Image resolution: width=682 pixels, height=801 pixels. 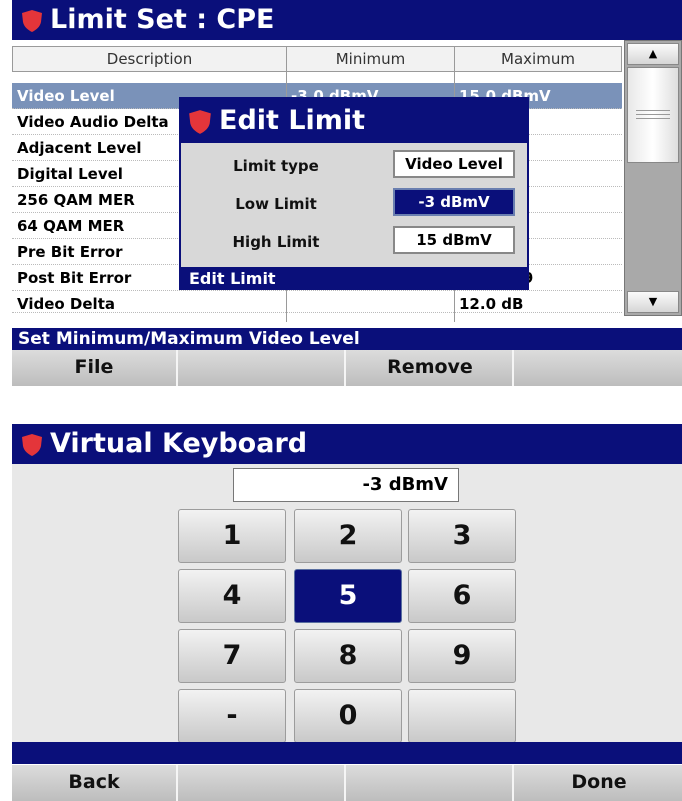 I want to click on title-bar: Virtual Keyboard, so click(x=347, y=444).